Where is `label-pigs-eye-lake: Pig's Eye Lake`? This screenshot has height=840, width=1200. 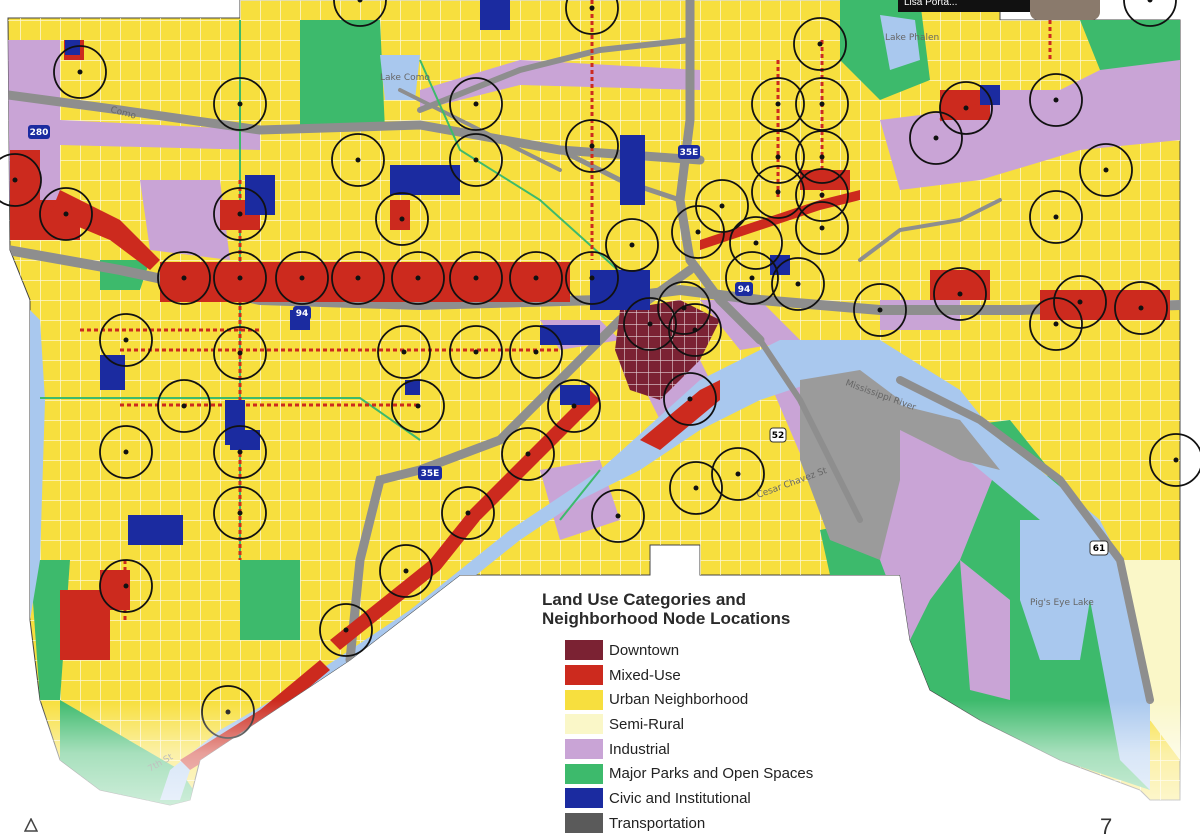 label-pigs-eye-lake: Pig's Eye Lake is located at coordinates (1062, 603).